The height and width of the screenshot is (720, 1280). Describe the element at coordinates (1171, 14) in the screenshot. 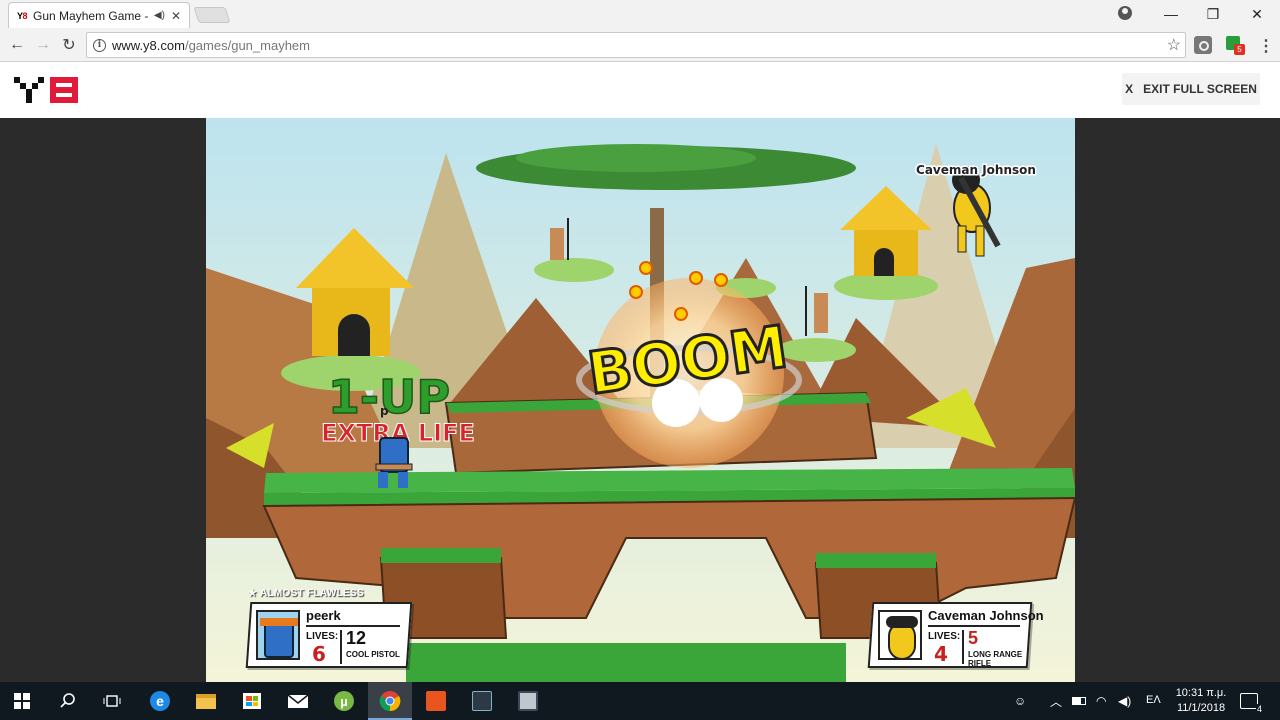

I see `minimize-button: —` at that location.